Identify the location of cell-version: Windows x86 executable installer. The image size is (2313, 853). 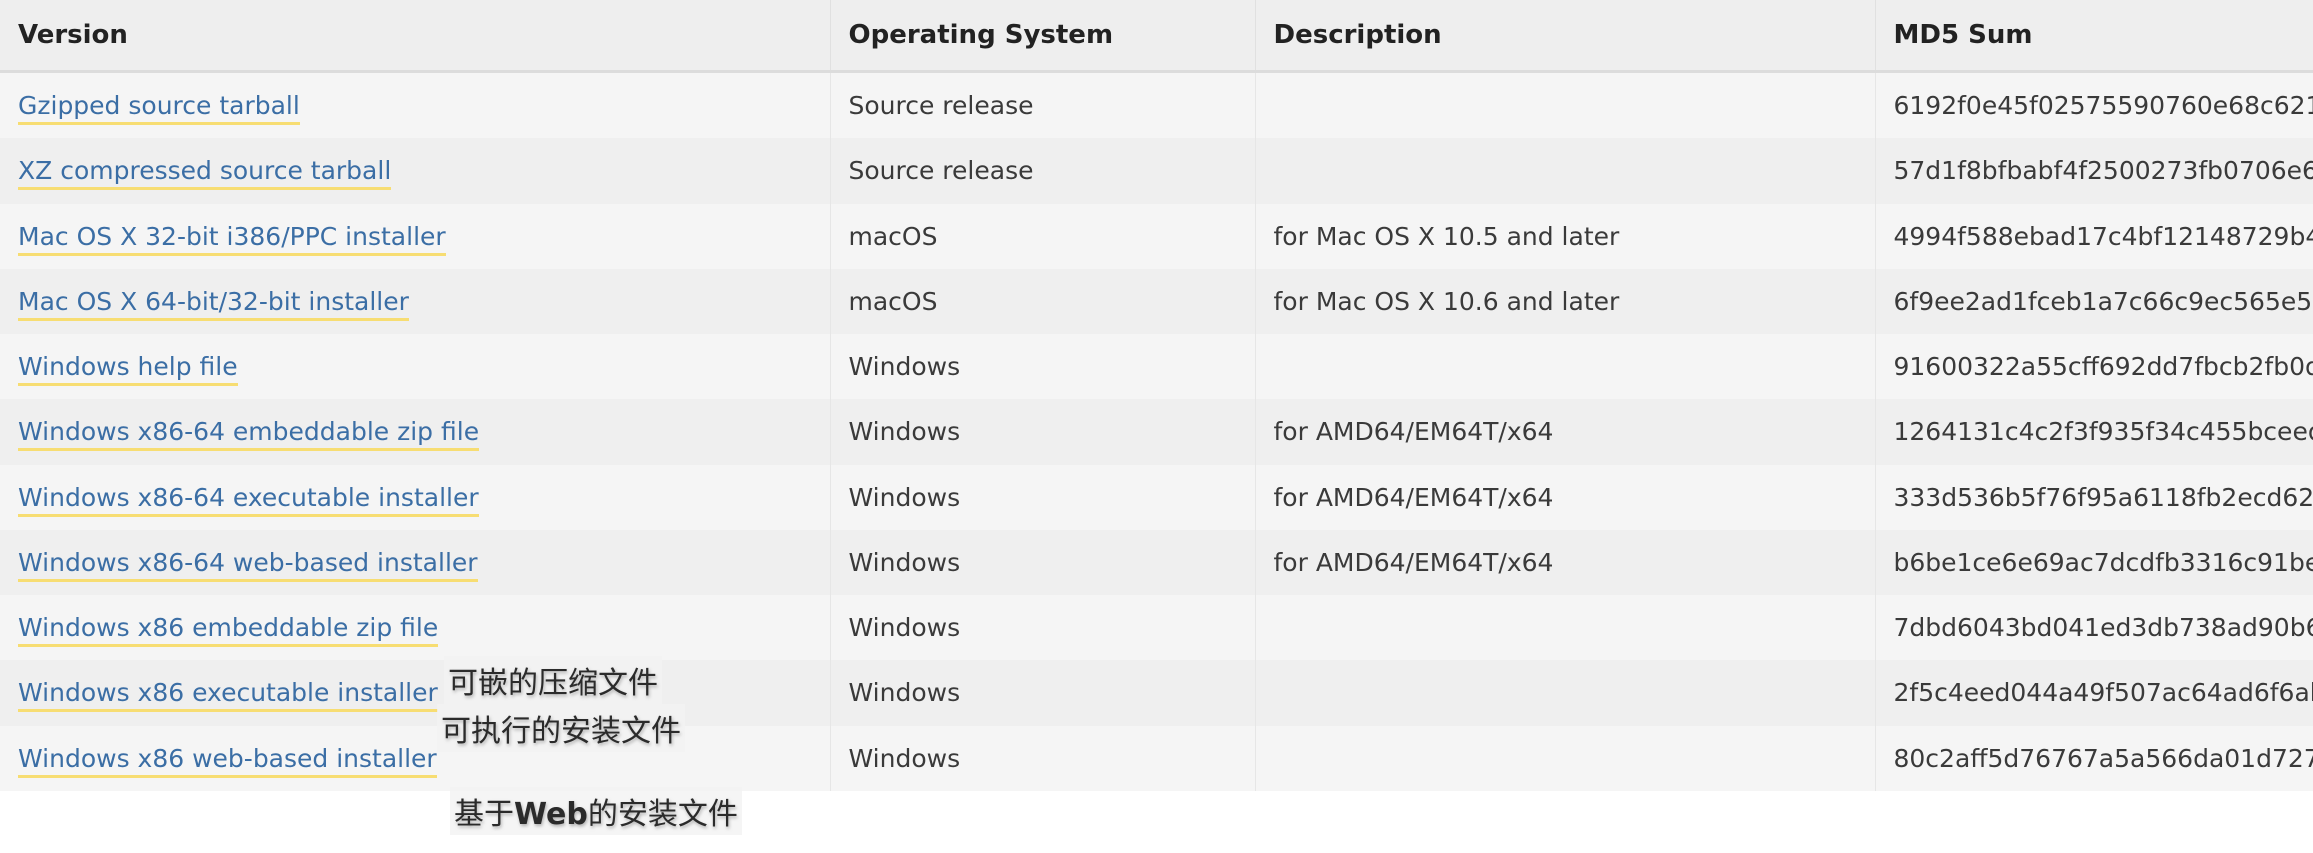
(415, 693).